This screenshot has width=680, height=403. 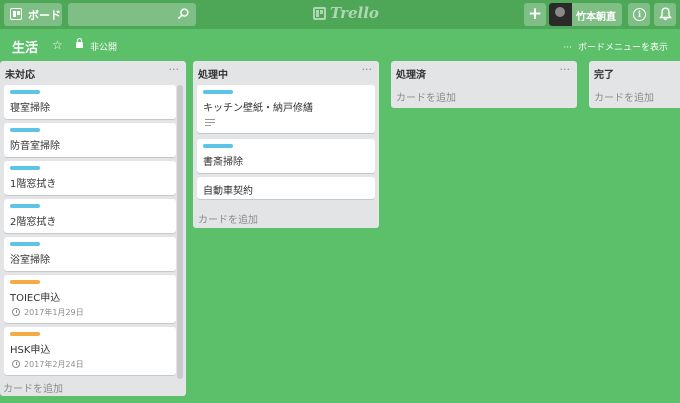 I want to click on list-title: 処理中, so click(x=213, y=73).